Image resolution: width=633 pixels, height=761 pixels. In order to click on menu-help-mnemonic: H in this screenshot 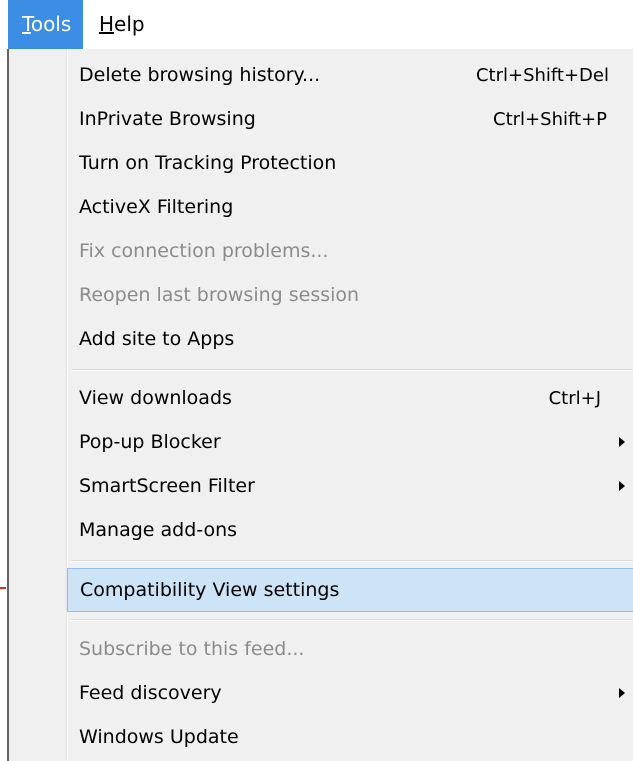, I will do `click(107, 24)`.